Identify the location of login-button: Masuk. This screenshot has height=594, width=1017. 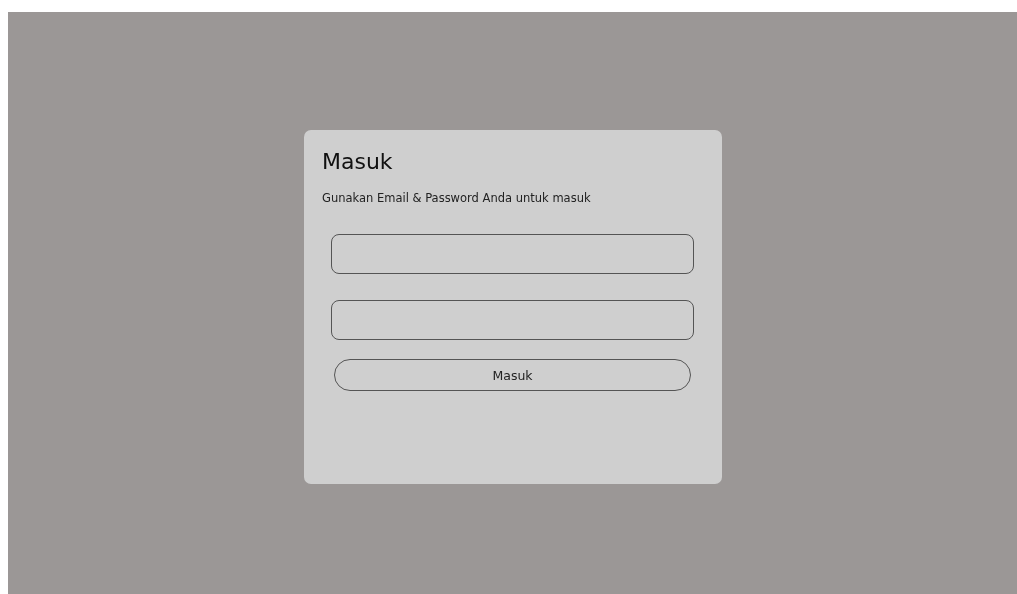
(512, 375).